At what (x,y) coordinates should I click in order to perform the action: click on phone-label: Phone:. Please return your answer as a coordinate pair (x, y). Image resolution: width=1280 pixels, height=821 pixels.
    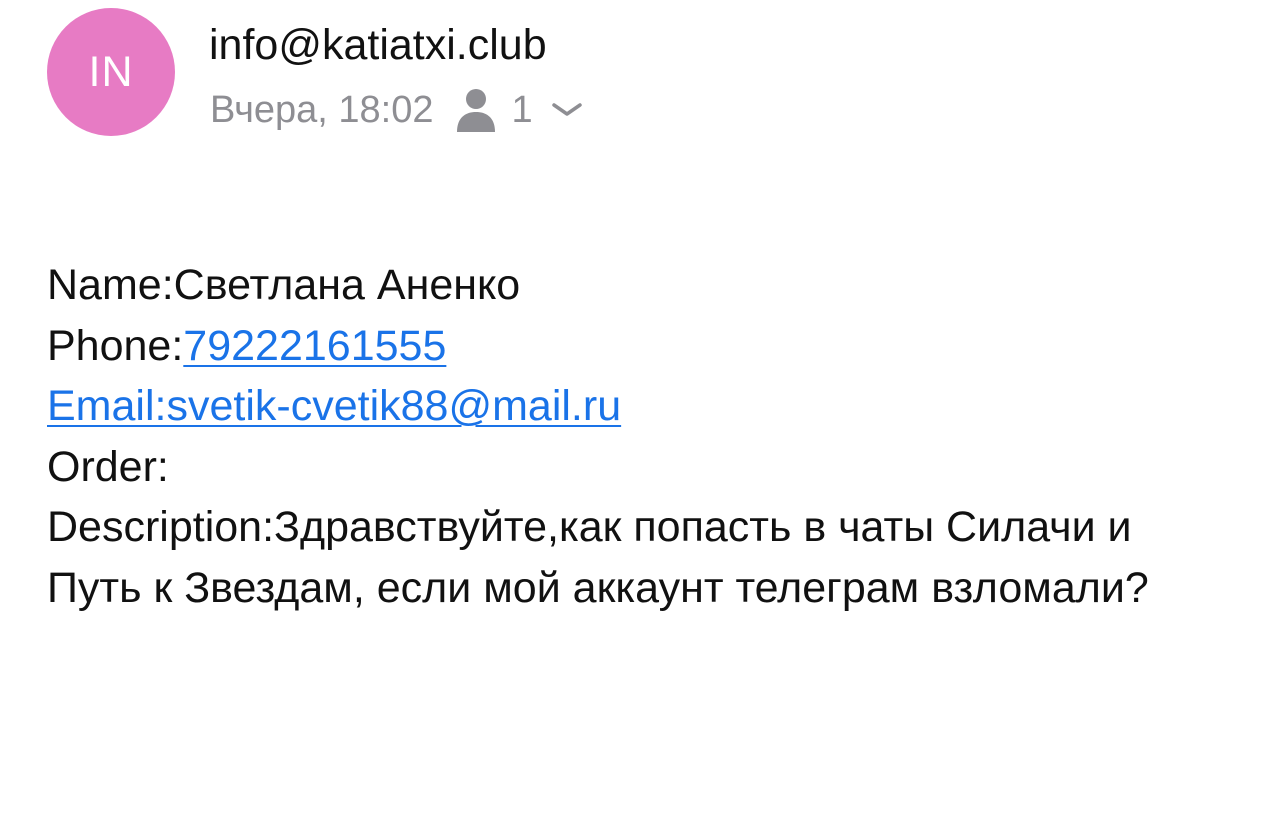
    Looking at the image, I should click on (115, 345).